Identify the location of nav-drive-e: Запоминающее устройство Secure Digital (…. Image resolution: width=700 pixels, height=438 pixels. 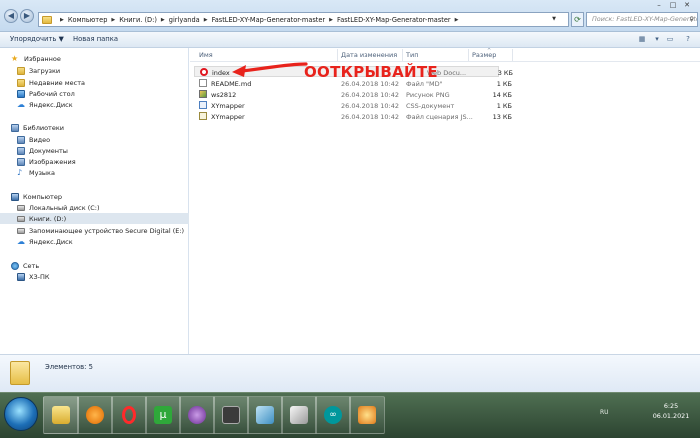
(94, 230).